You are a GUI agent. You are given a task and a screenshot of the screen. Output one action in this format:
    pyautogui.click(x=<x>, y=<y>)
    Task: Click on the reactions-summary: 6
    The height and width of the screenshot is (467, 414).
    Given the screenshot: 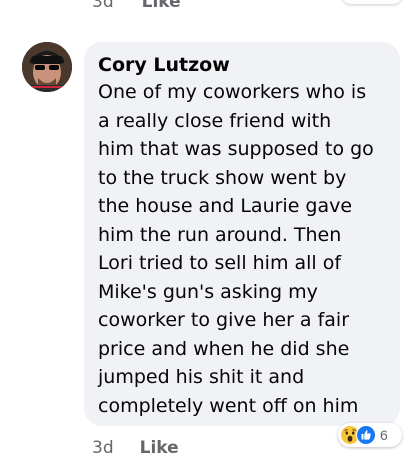 What is the action you would take?
    pyautogui.click(x=370, y=435)
    